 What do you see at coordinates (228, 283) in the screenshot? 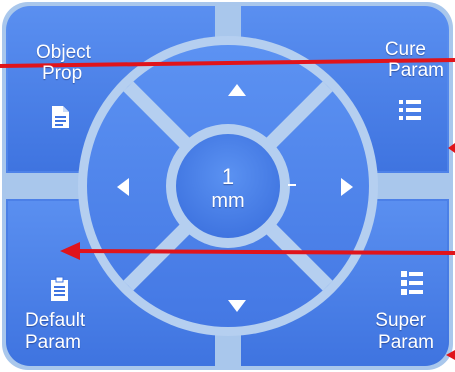
I see `jog-down-button` at bounding box center [228, 283].